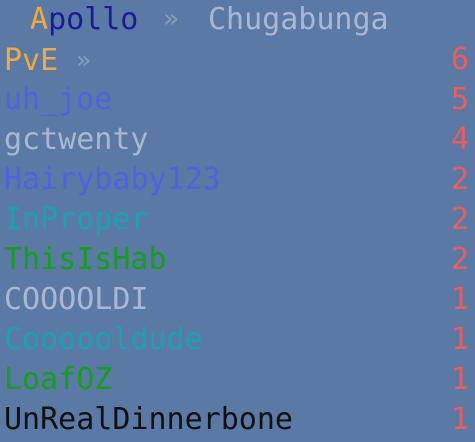 The image size is (475, 442). What do you see at coordinates (148, 419) in the screenshot?
I see `player-name: UnRealDinnerbone` at bounding box center [148, 419].